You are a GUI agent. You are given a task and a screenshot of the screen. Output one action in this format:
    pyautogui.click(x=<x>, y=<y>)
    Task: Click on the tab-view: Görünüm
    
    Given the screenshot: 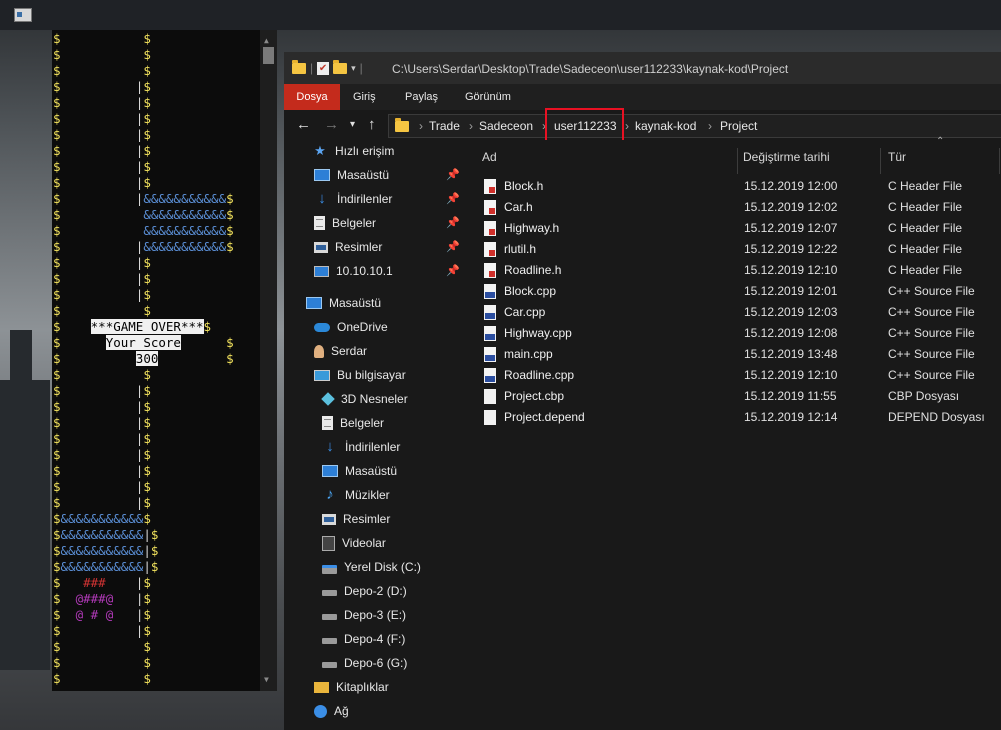 What is the action you would take?
    pyautogui.click(x=488, y=97)
    